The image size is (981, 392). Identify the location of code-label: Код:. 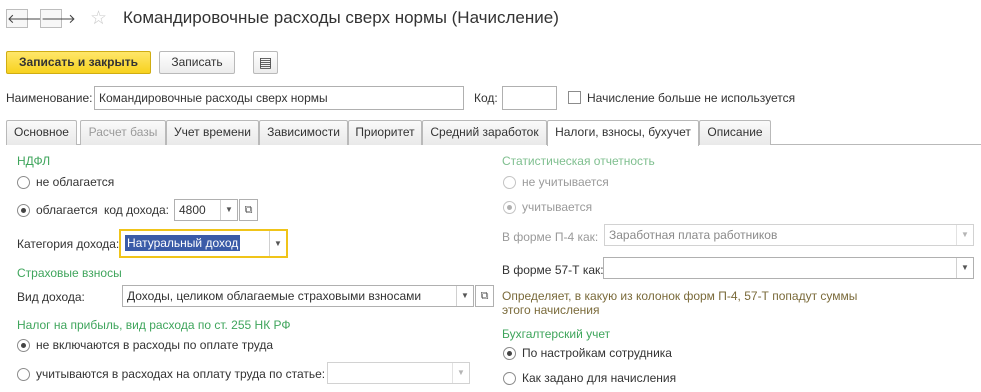
(486, 98).